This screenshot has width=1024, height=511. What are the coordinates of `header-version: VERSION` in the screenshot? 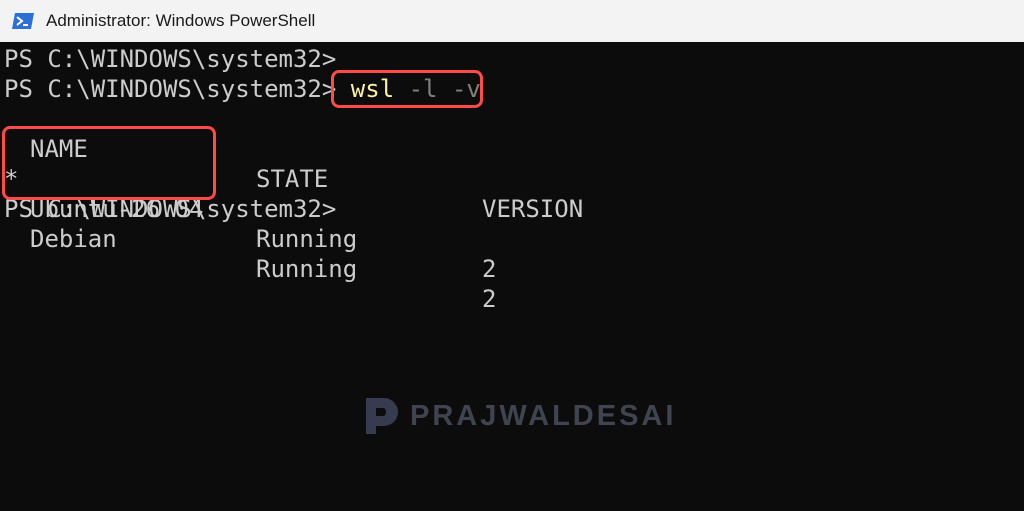 It's located at (533, 209).